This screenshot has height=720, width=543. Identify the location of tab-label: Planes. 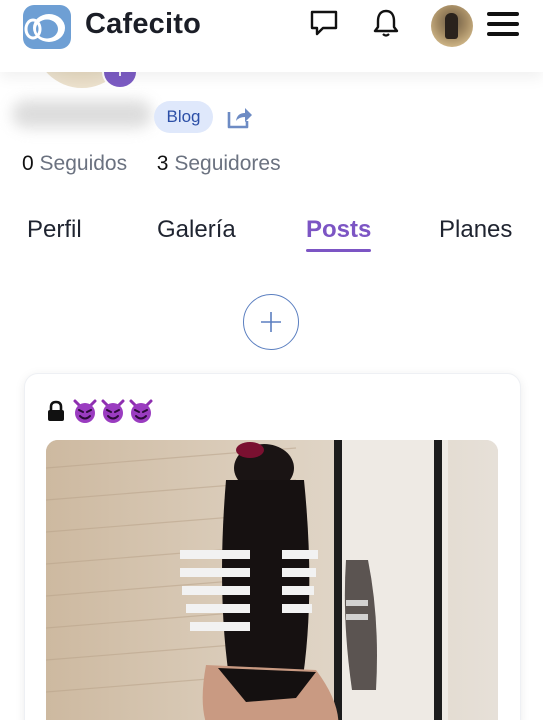
(476, 229).